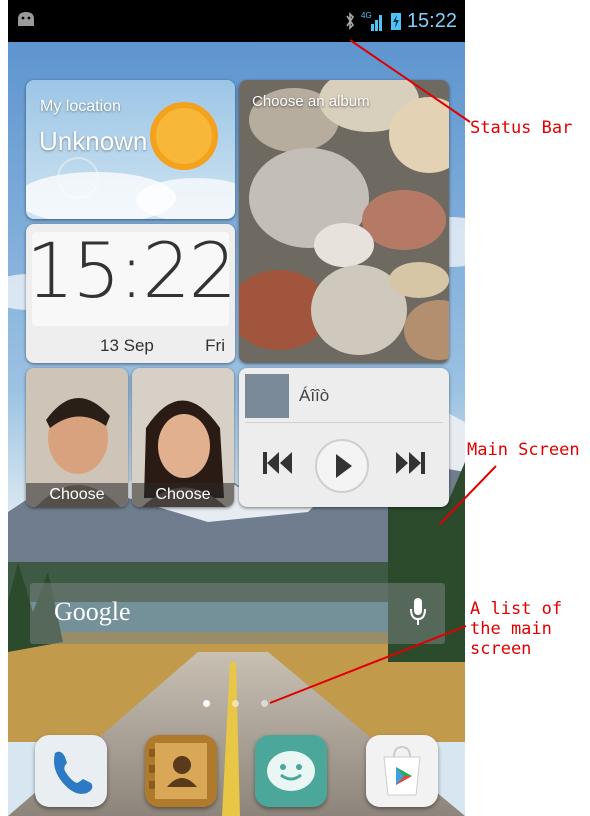 This screenshot has height=816, width=590. I want to click on screen-list-annotation-line1: A list of, so click(516, 609).